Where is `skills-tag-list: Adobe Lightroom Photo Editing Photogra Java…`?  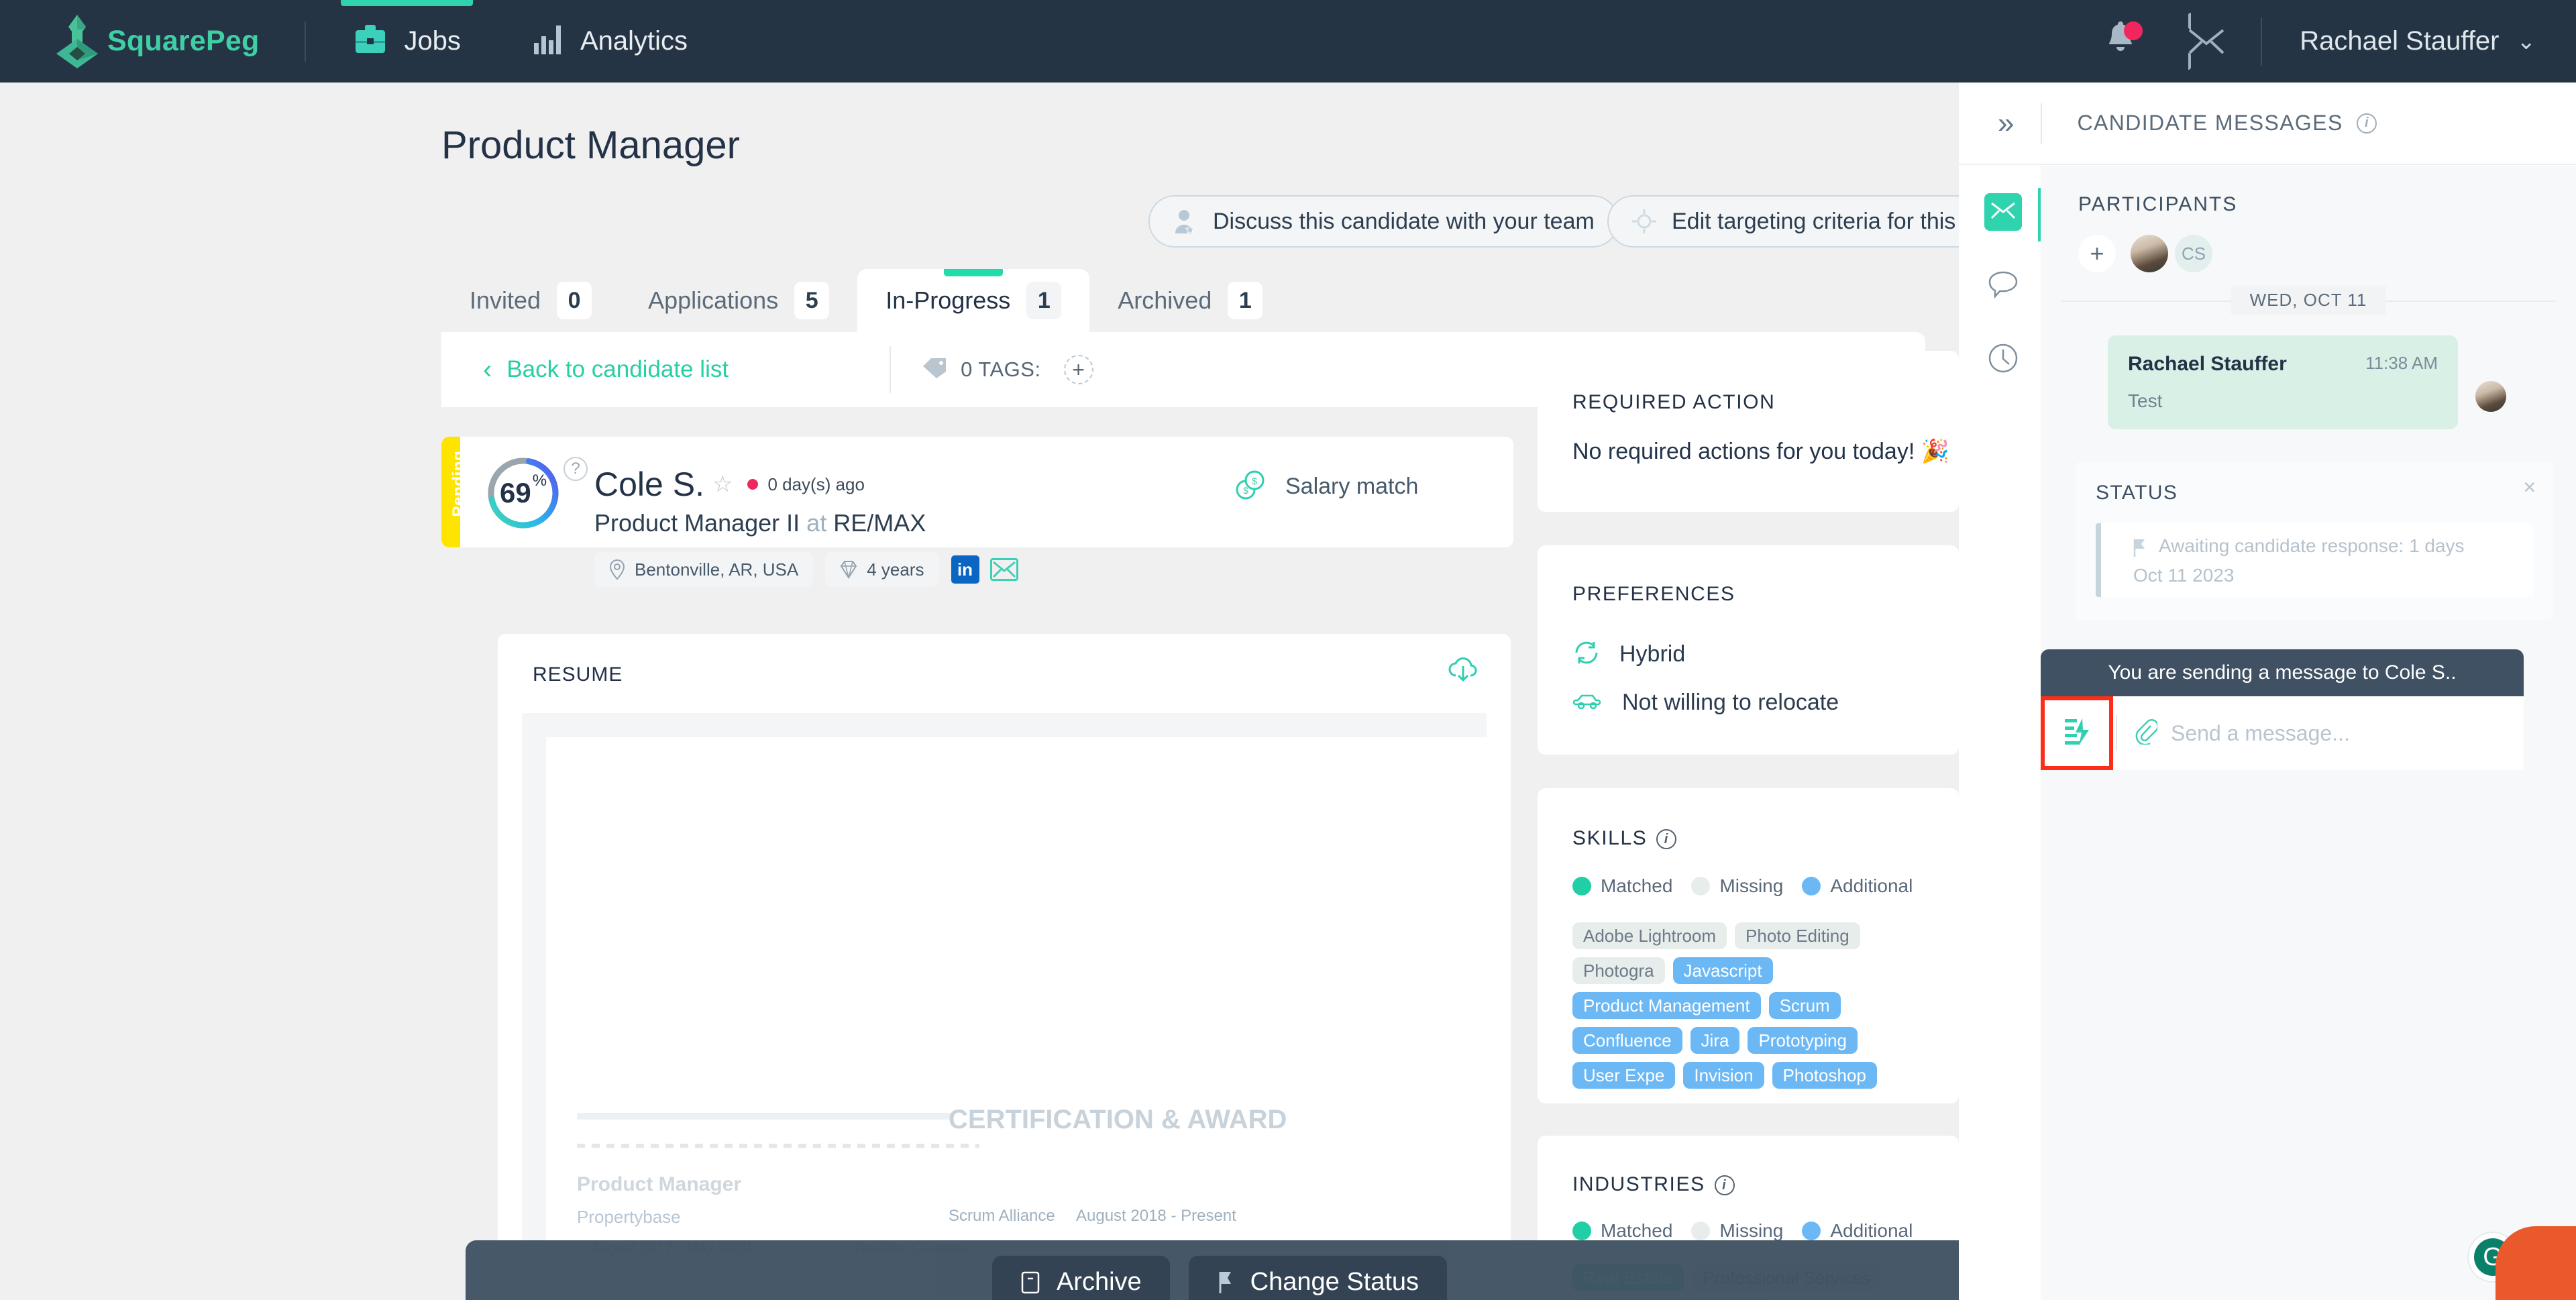
skills-tag-list: Adobe Lightroom Photo Editing Photogra Java… is located at coordinates (1760, 1010).